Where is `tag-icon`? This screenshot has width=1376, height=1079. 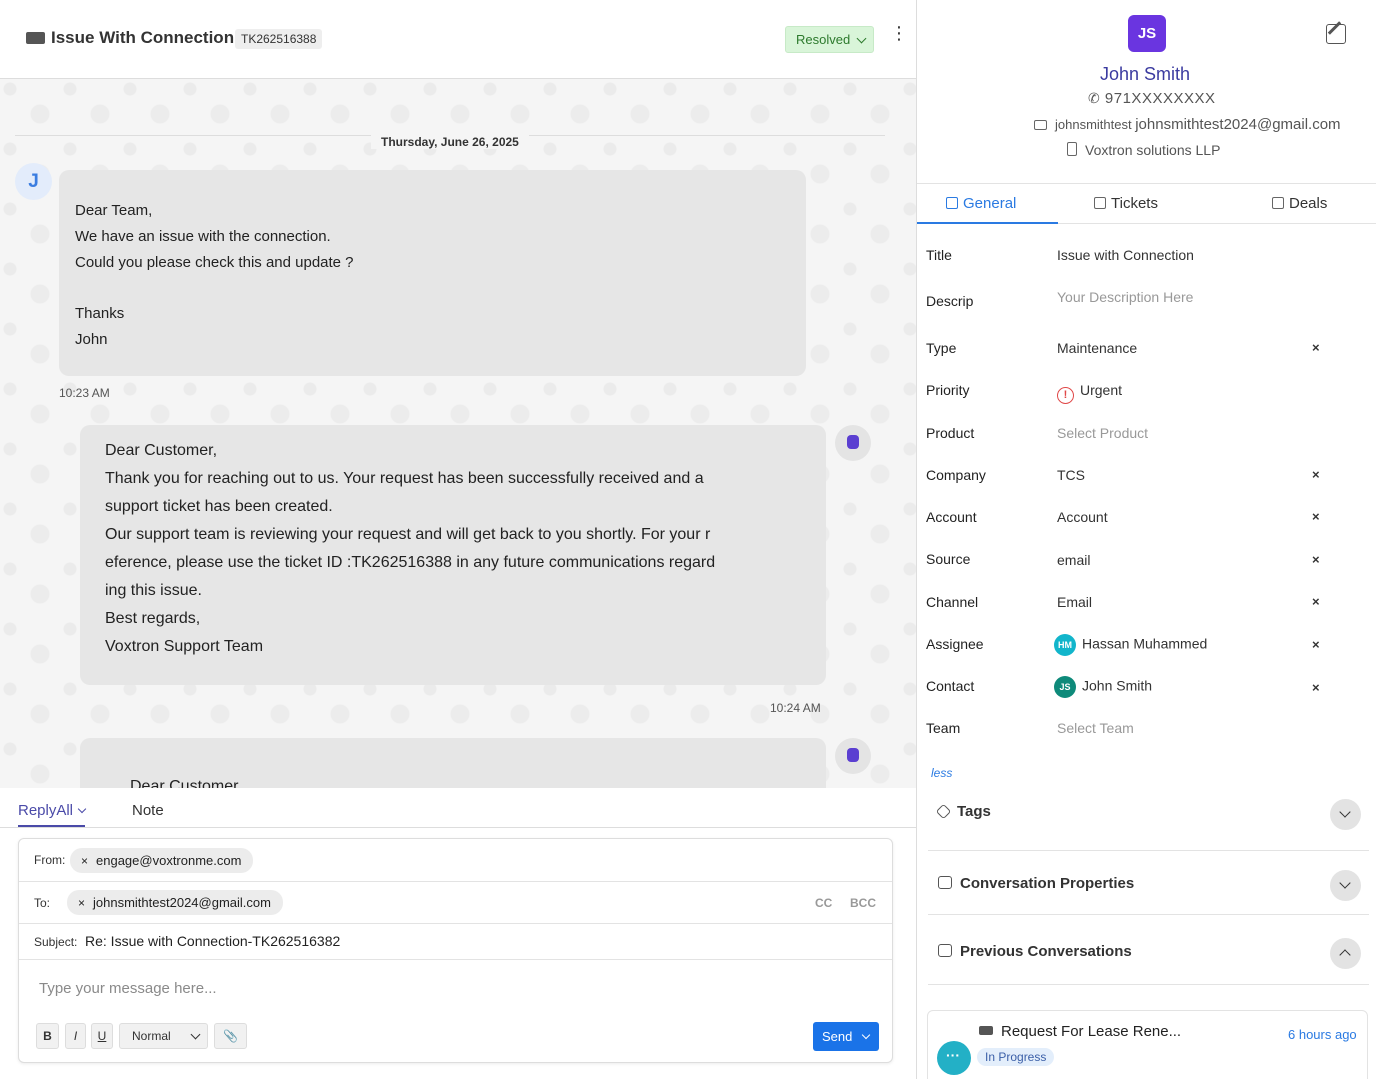 tag-icon is located at coordinates (943, 811).